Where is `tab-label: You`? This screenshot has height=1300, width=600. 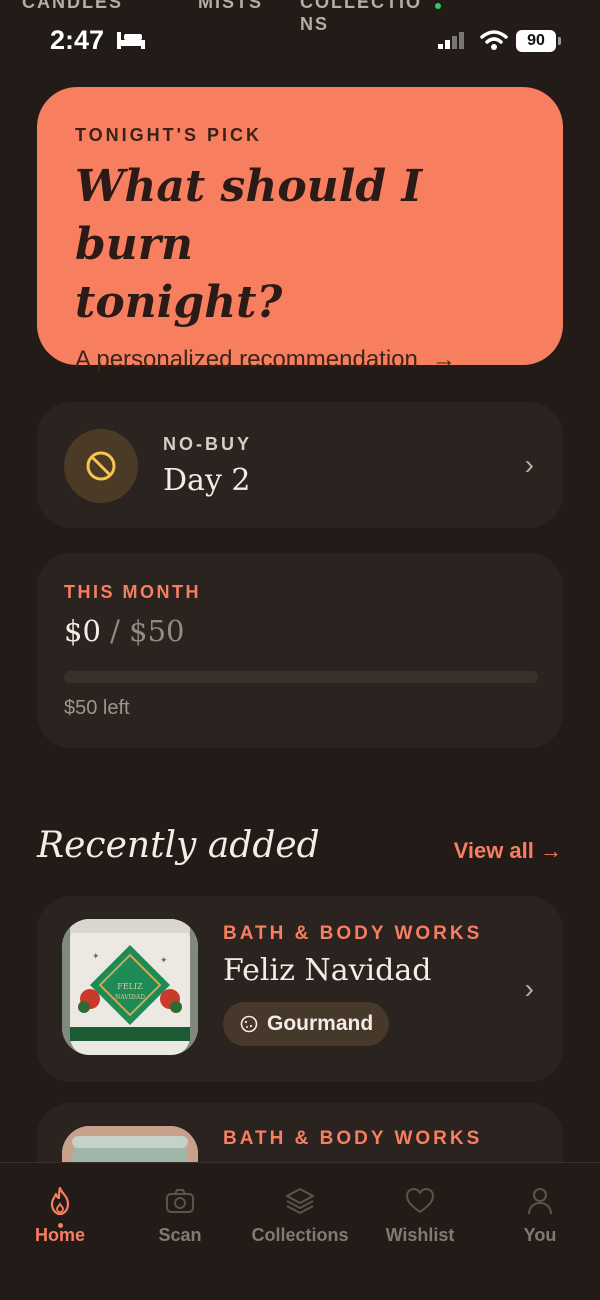 tab-label: You is located at coordinates (540, 1235).